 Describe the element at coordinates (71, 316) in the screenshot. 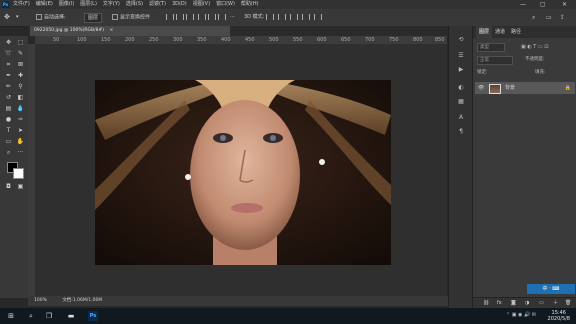

I see `file-explorer-icon: ▬` at that location.